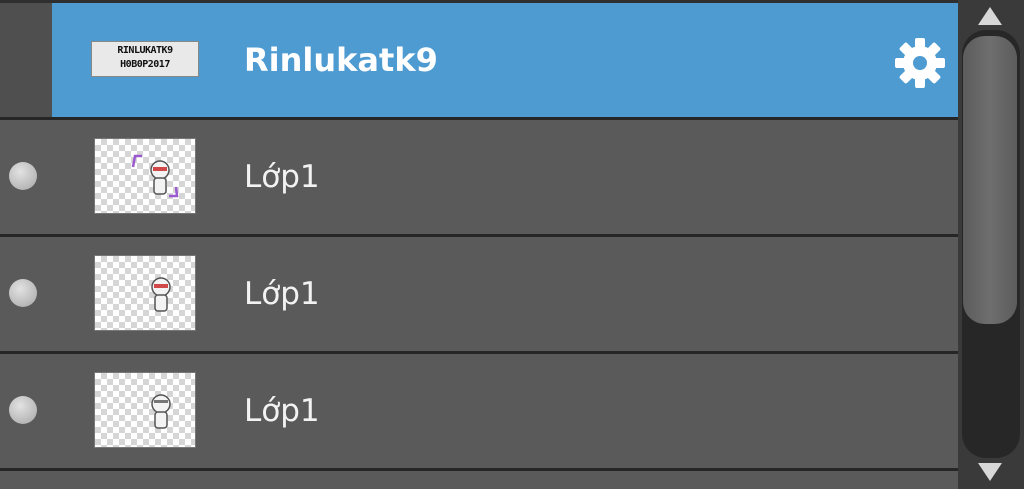 This screenshot has width=1024, height=489. I want to click on row-left-gutter, so click(26, 60).